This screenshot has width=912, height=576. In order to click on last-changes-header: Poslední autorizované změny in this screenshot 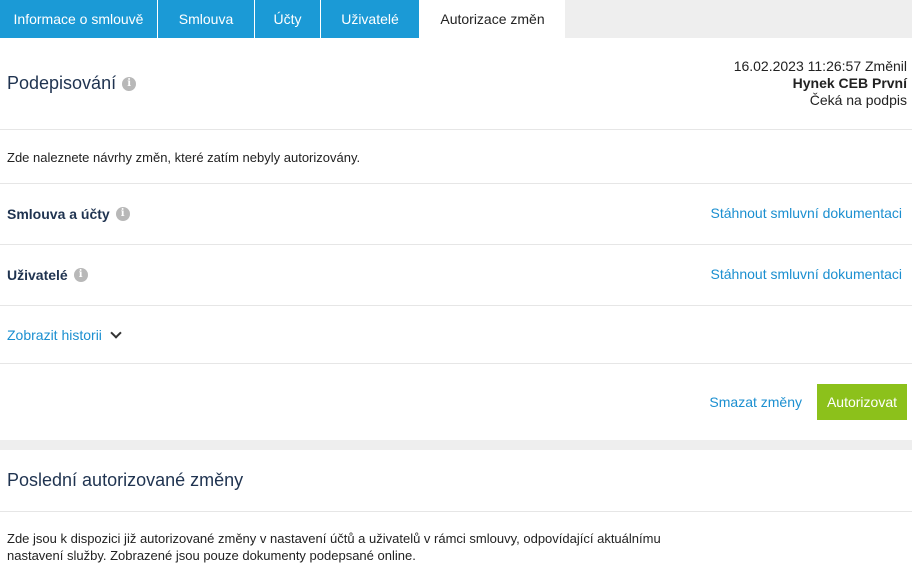, I will do `click(456, 481)`.